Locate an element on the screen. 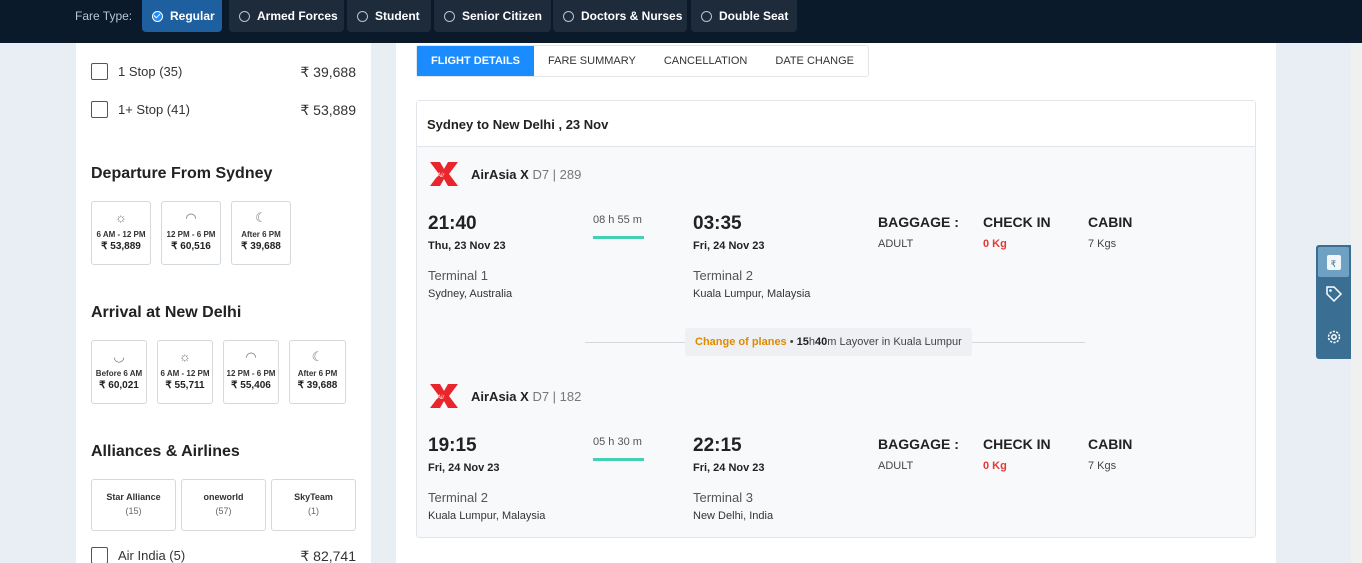  layover-hours: 15 is located at coordinates (802, 342).